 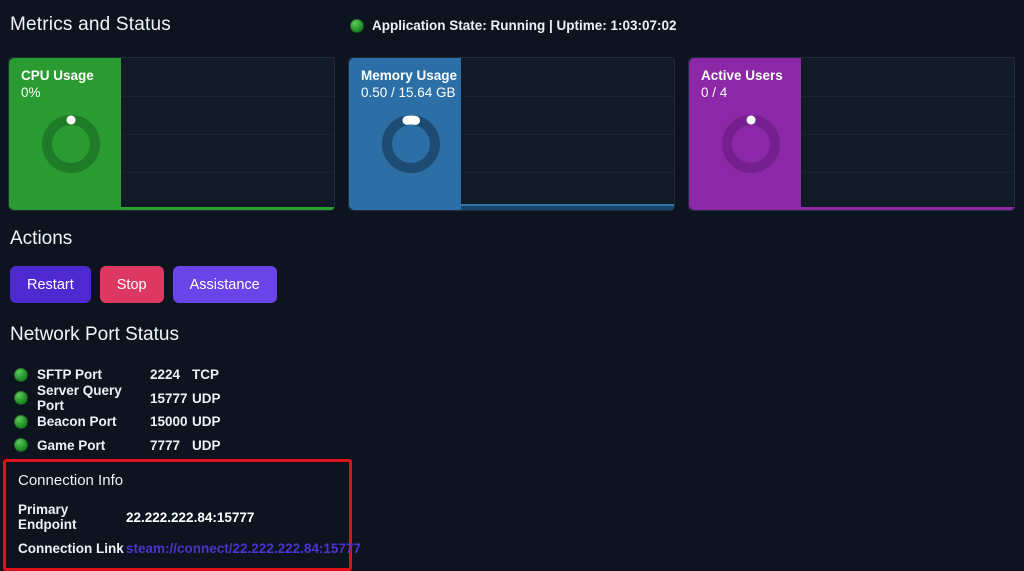 I want to click on primary-endpoint-label: Primary Endpoint, so click(x=47, y=517).